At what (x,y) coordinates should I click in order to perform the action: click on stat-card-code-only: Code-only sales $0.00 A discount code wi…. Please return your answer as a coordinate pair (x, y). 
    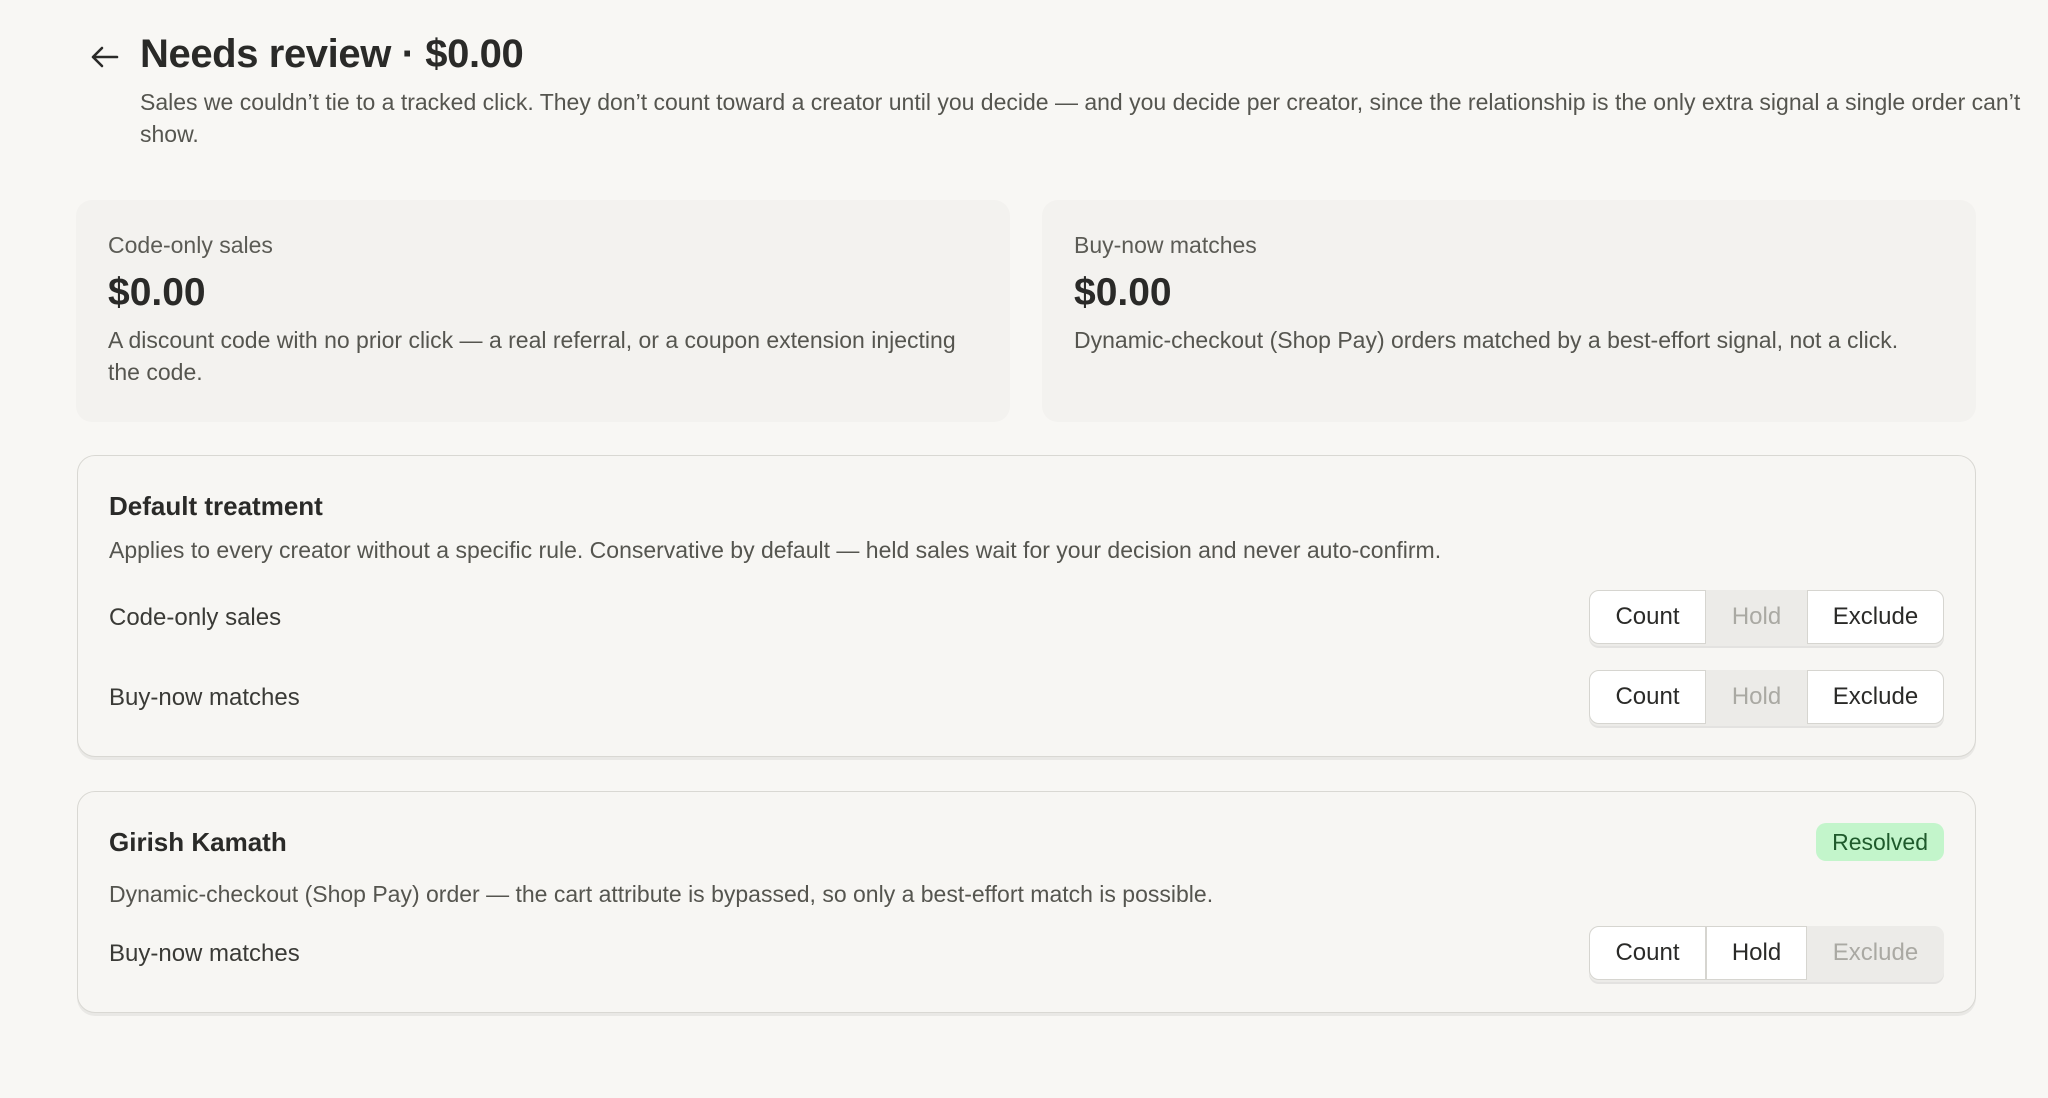
    Looking at the image, I should click on (543, 311).